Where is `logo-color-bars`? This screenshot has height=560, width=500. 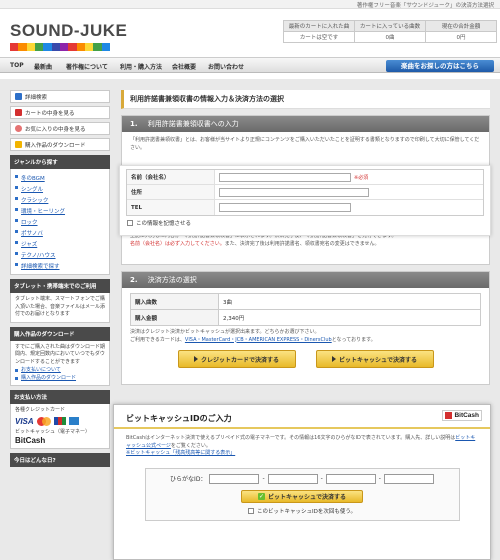 logo-color-bars is located at coordinates (60, 47).